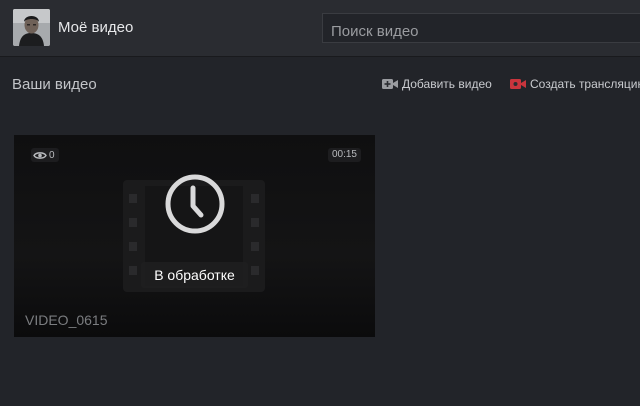  Describe the element at coordinates (195, 204) in the screenshot. I see `clock-icon` at that location.